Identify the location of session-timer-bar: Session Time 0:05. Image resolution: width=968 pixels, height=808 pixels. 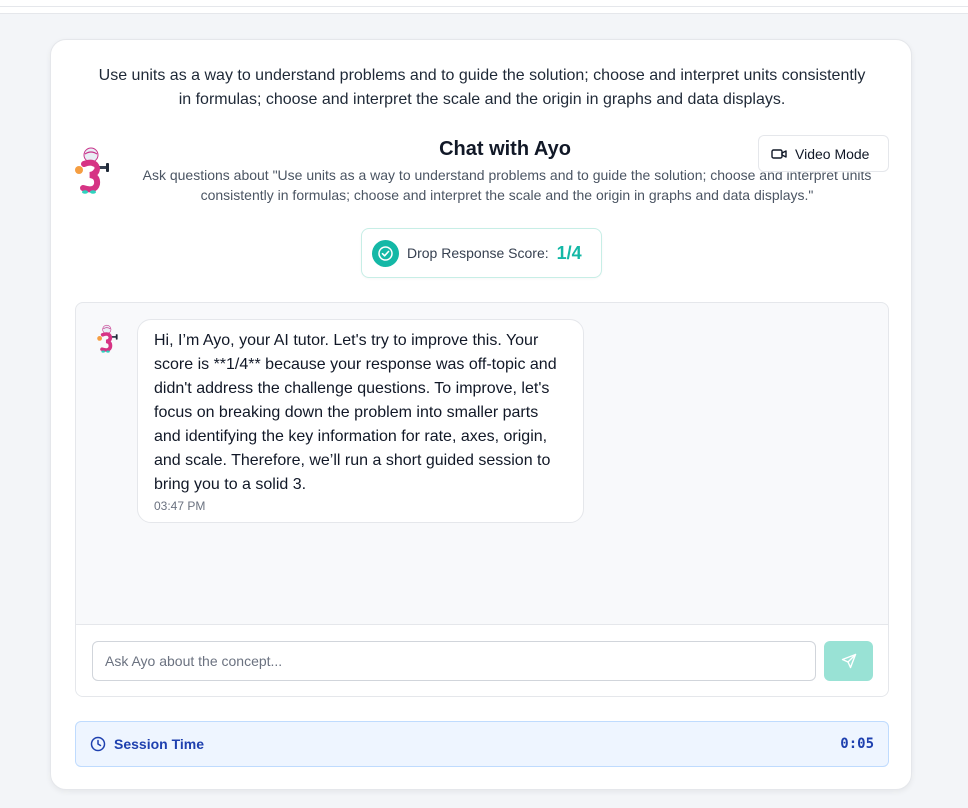
(482, 744).